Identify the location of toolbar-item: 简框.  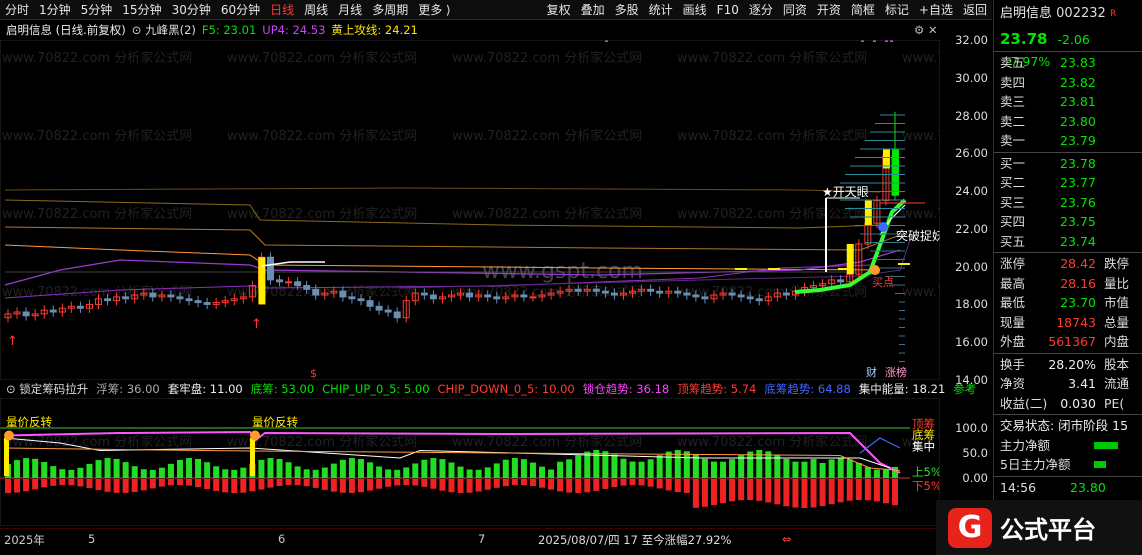
(863, 10).